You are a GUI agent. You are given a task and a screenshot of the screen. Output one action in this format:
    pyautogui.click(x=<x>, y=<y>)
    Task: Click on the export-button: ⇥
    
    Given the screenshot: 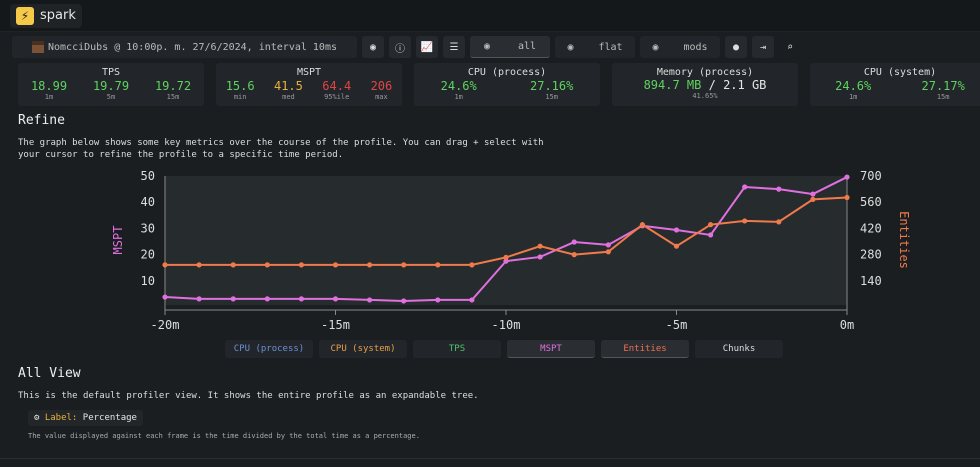 What is the action you would take?
    pyautogui.click(x=763, y=47)
    